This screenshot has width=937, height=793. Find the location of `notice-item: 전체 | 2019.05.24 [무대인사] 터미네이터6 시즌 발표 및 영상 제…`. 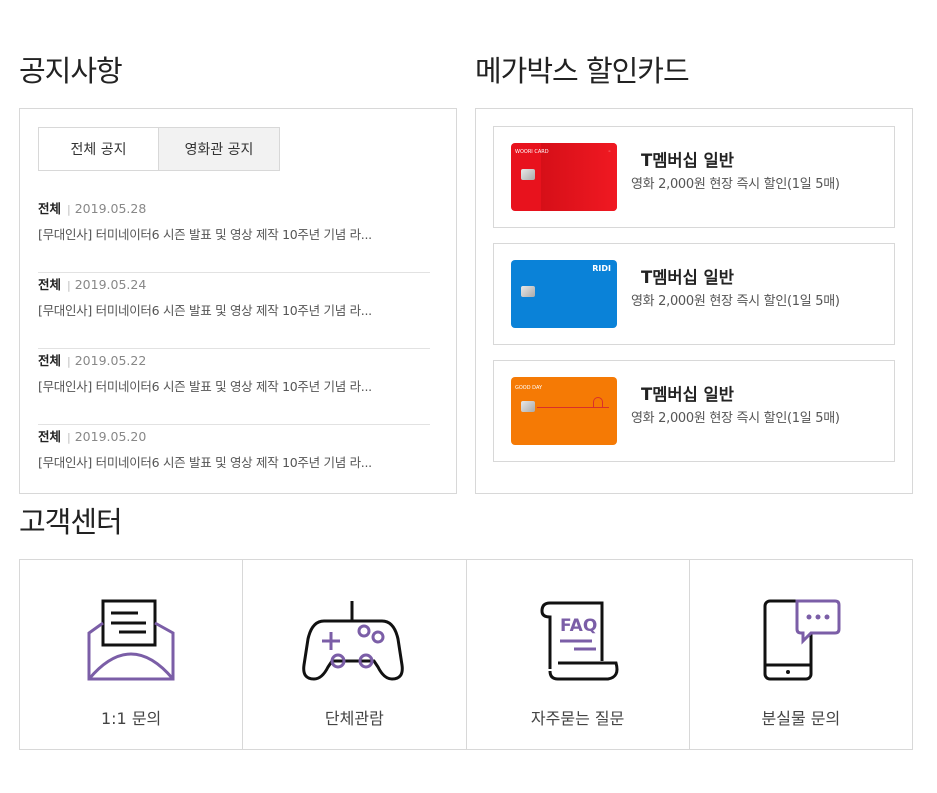

notice-item: 전체 | 2019.05.24 [무대인사] 터미네이터6 시즌 발표 및 영상 제… is located at coordinates (234, 311).